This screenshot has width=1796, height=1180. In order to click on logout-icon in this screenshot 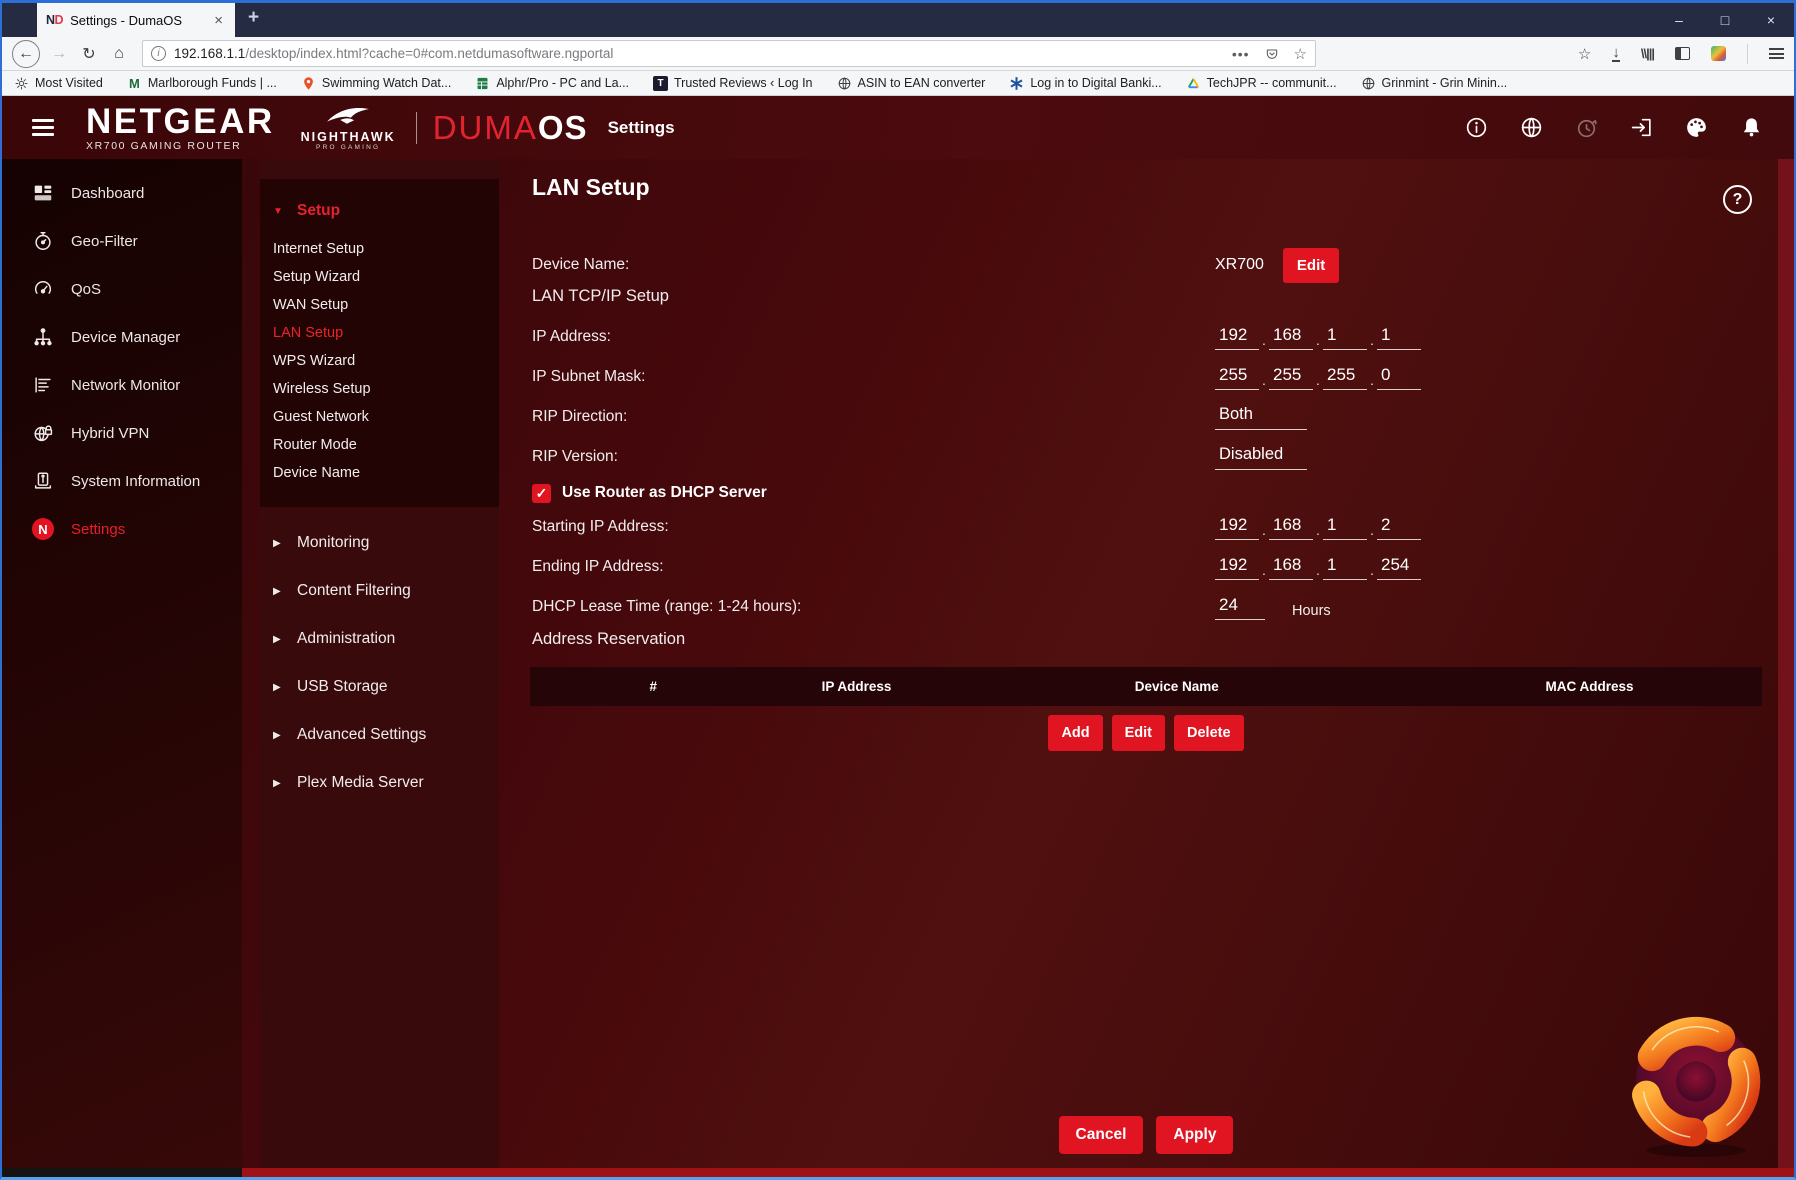, I will do `click(1641, 127)`.